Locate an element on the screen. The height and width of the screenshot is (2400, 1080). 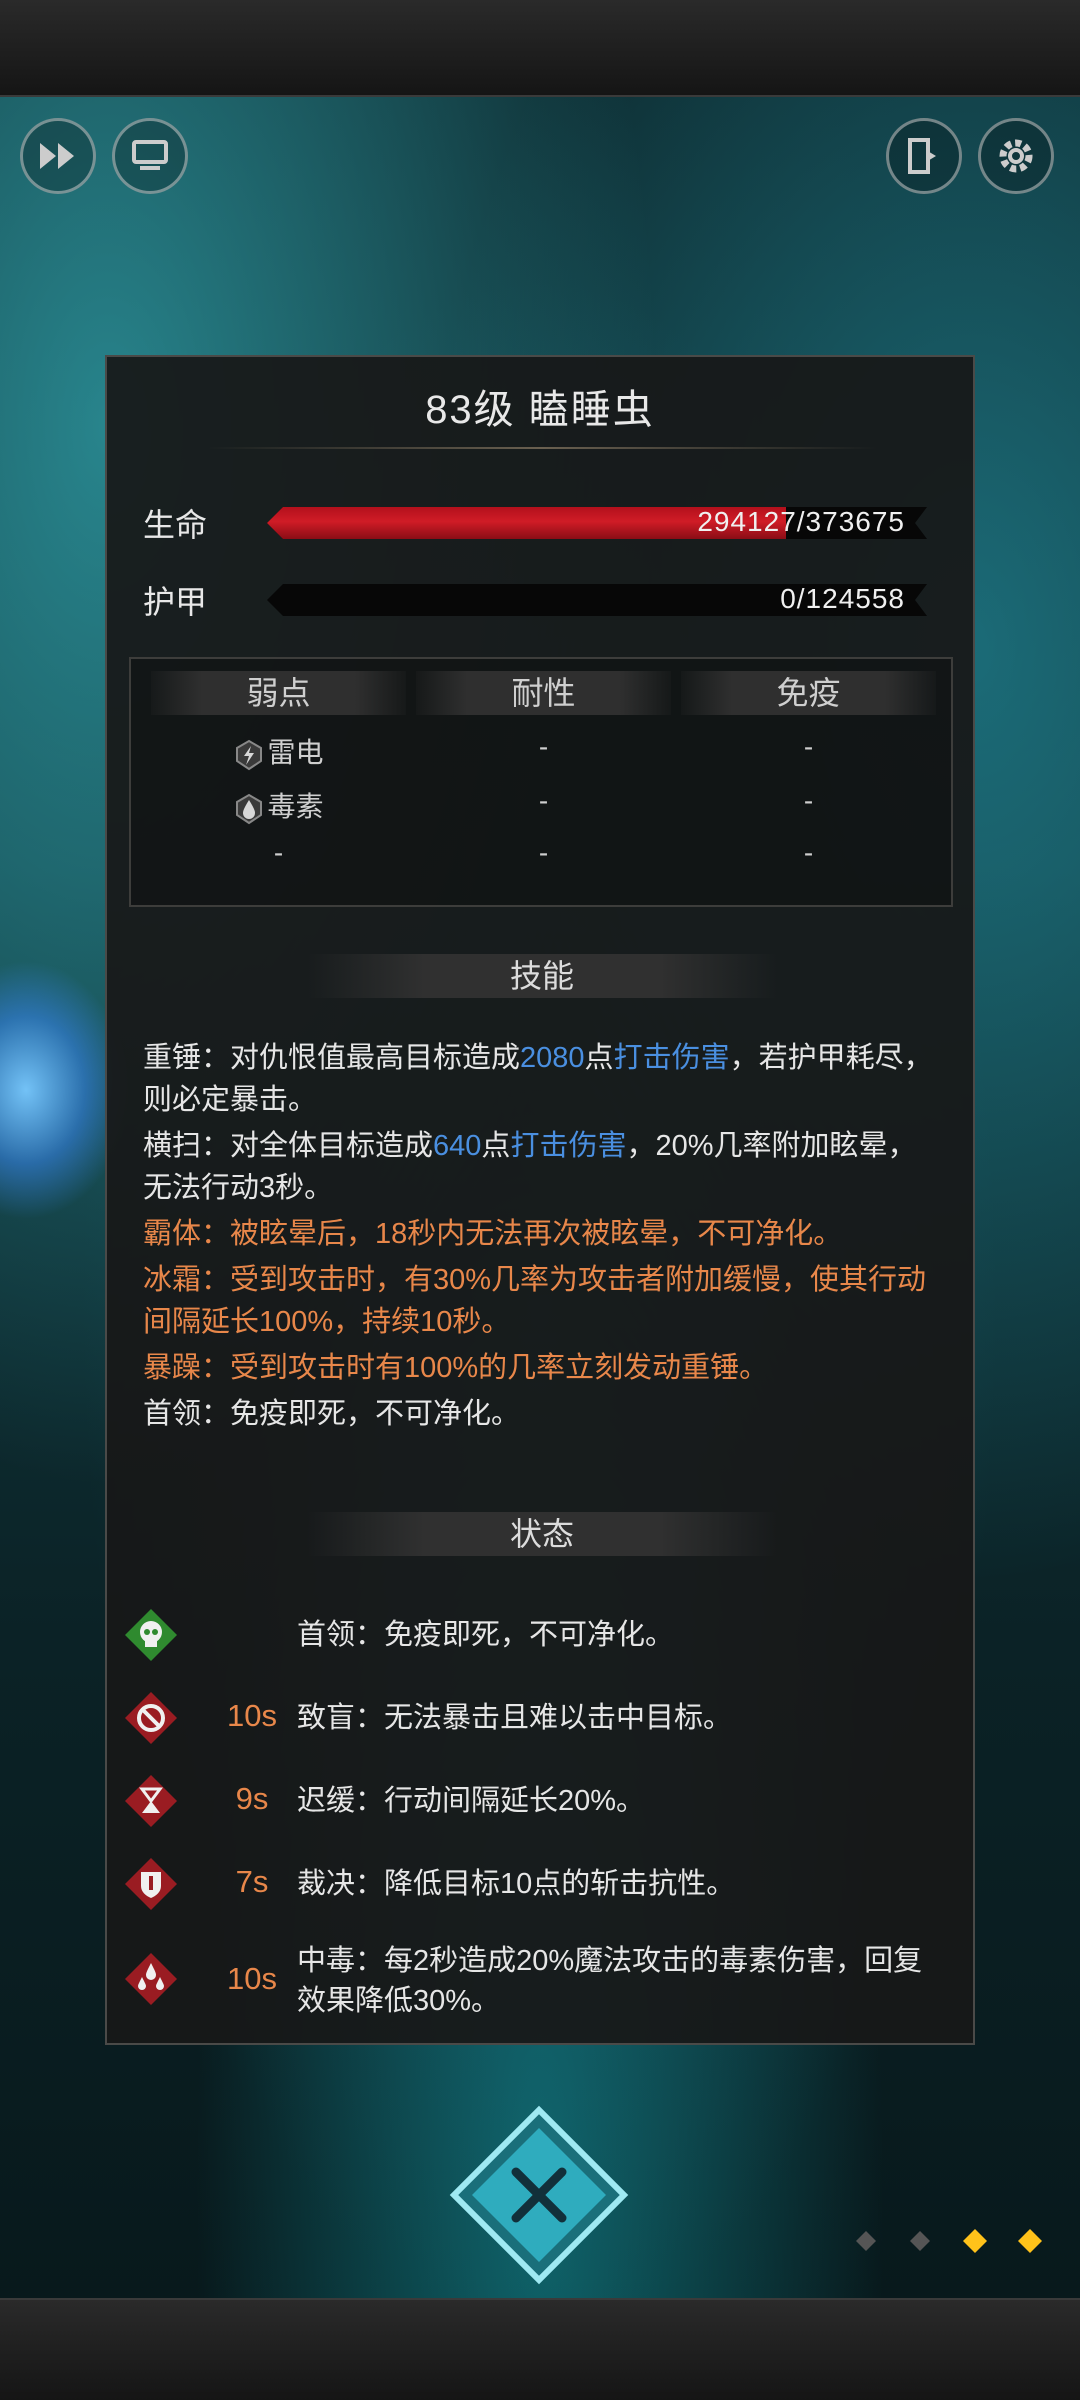
auto-battle-icon is located at coordinates (150, 156).